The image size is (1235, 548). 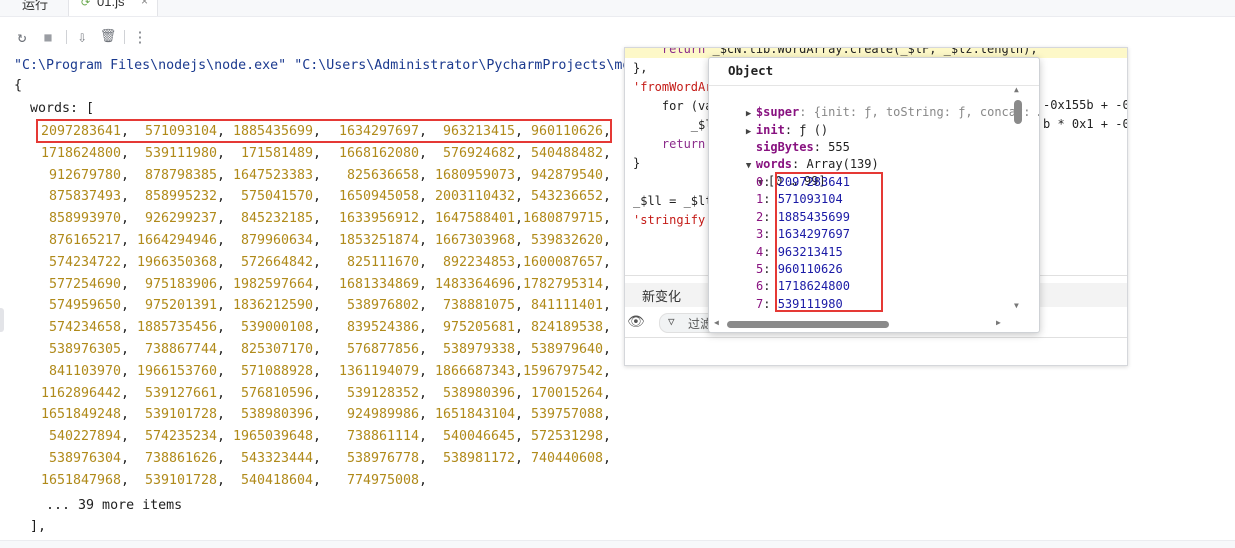 I want to click on vertical-scrollbar: ▲ ▼, so click(x=1018, y=199).